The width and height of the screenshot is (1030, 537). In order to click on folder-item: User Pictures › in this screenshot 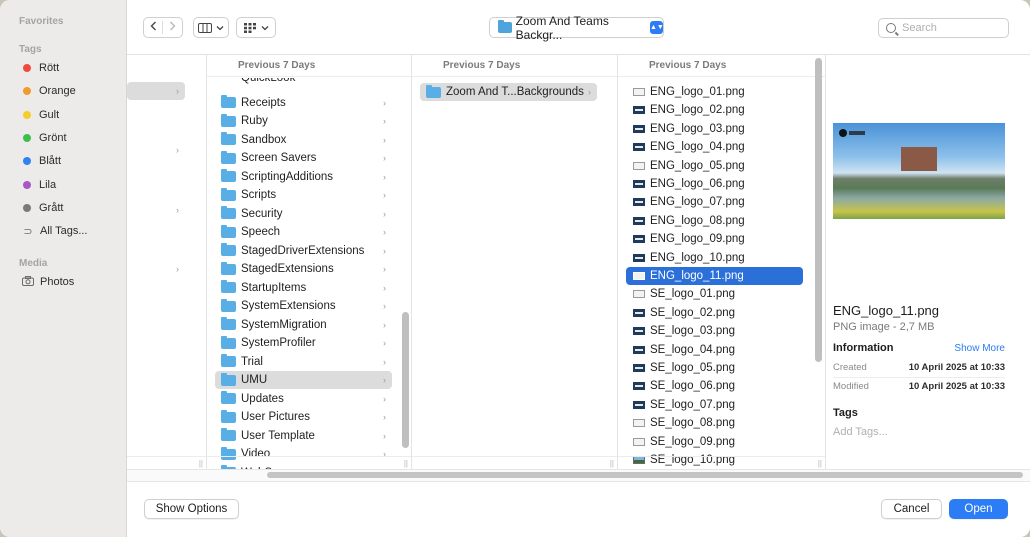, I will do `click(303, 417)`.